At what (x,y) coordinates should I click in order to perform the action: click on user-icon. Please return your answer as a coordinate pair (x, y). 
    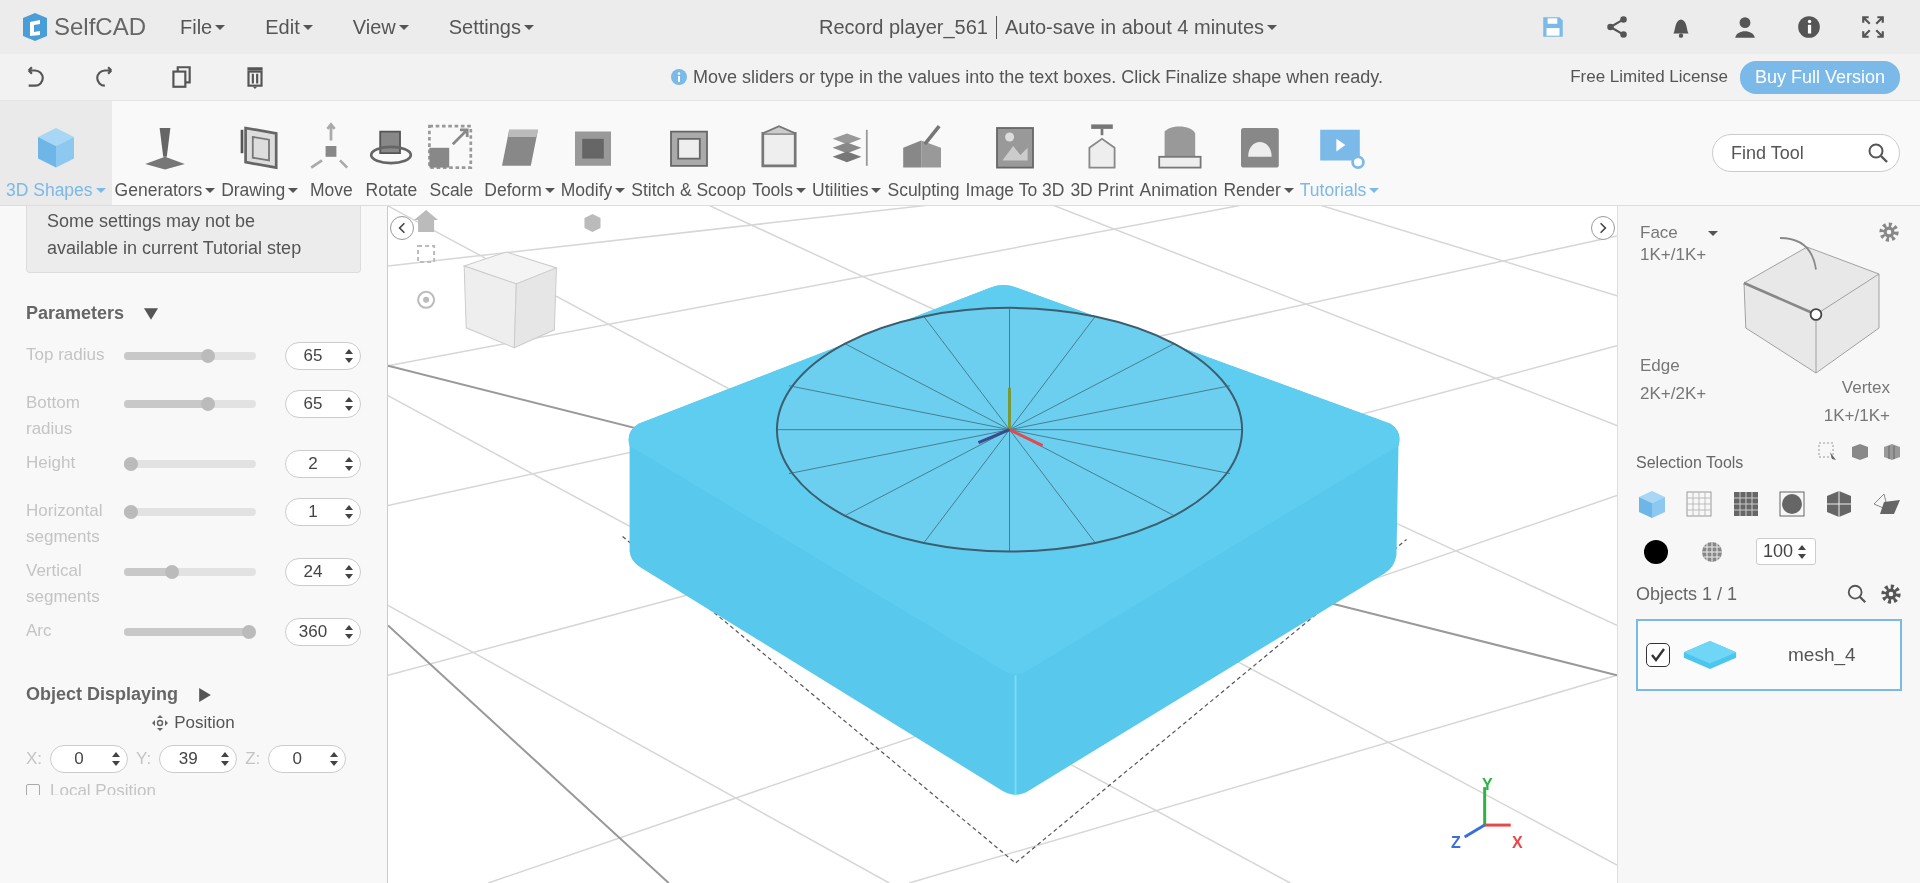
    Looking at the image, I should click on (1745, 27).